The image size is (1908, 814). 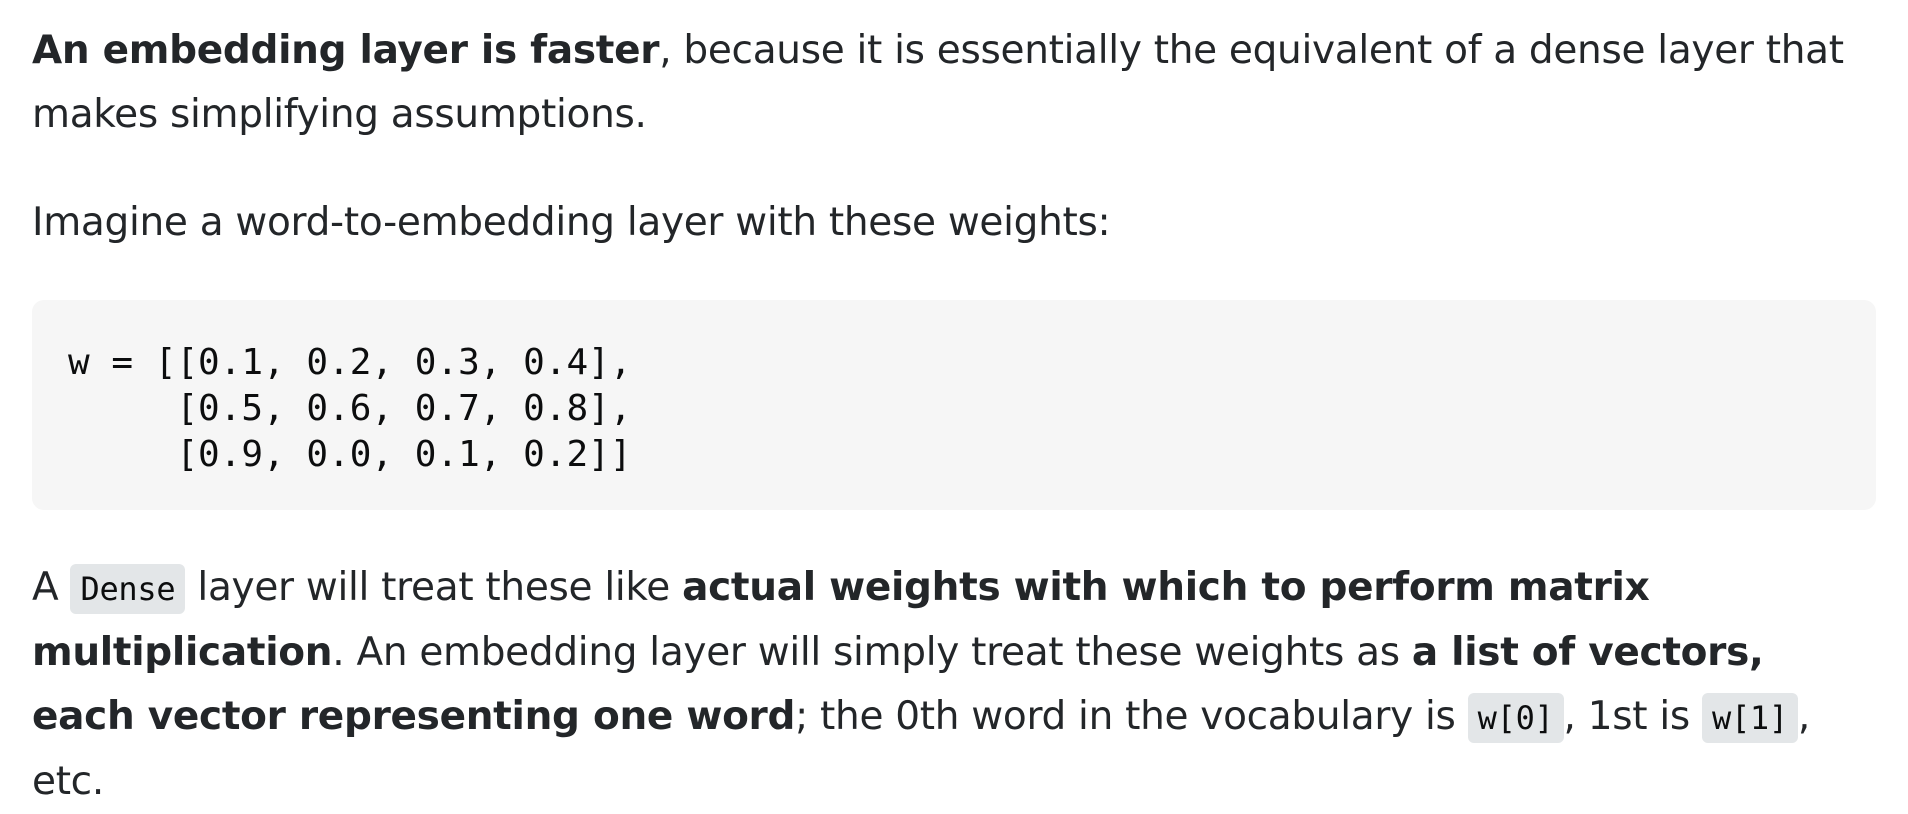 I want to click on inline-code-w1: w[1], so click(x=1750, y=718).